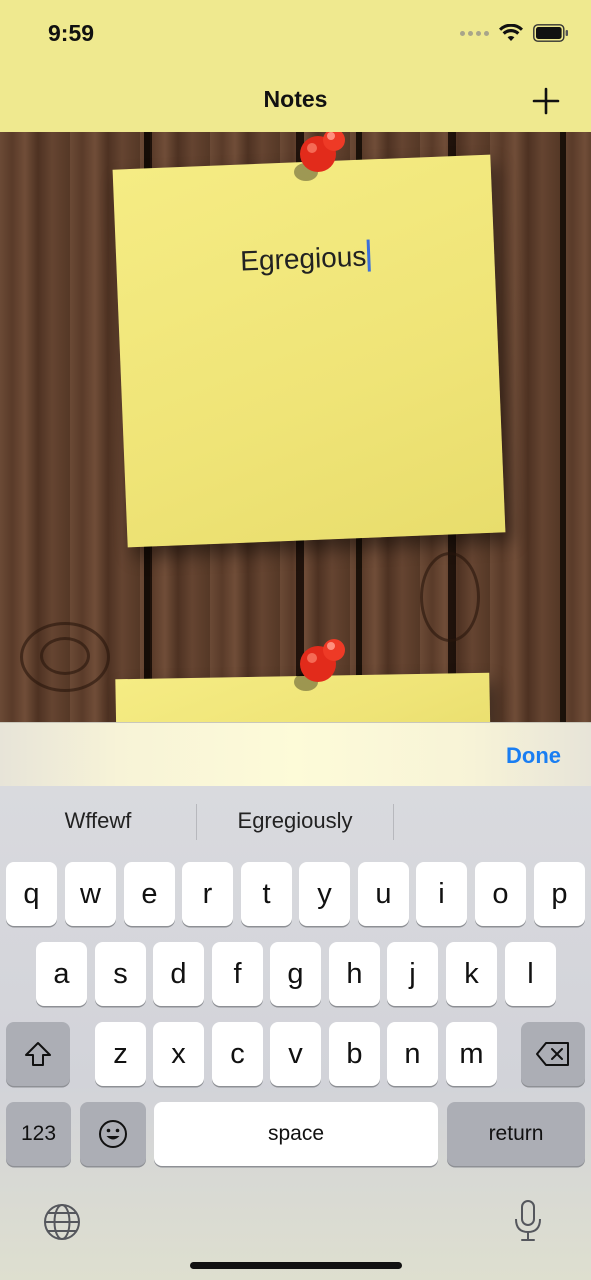 Image resolution: width=591 pixels, height=1280 pixels. What do you see at coordinates (295, 1054) in the screenshot?
I see `key: v` at bounding box center [295, 1054].